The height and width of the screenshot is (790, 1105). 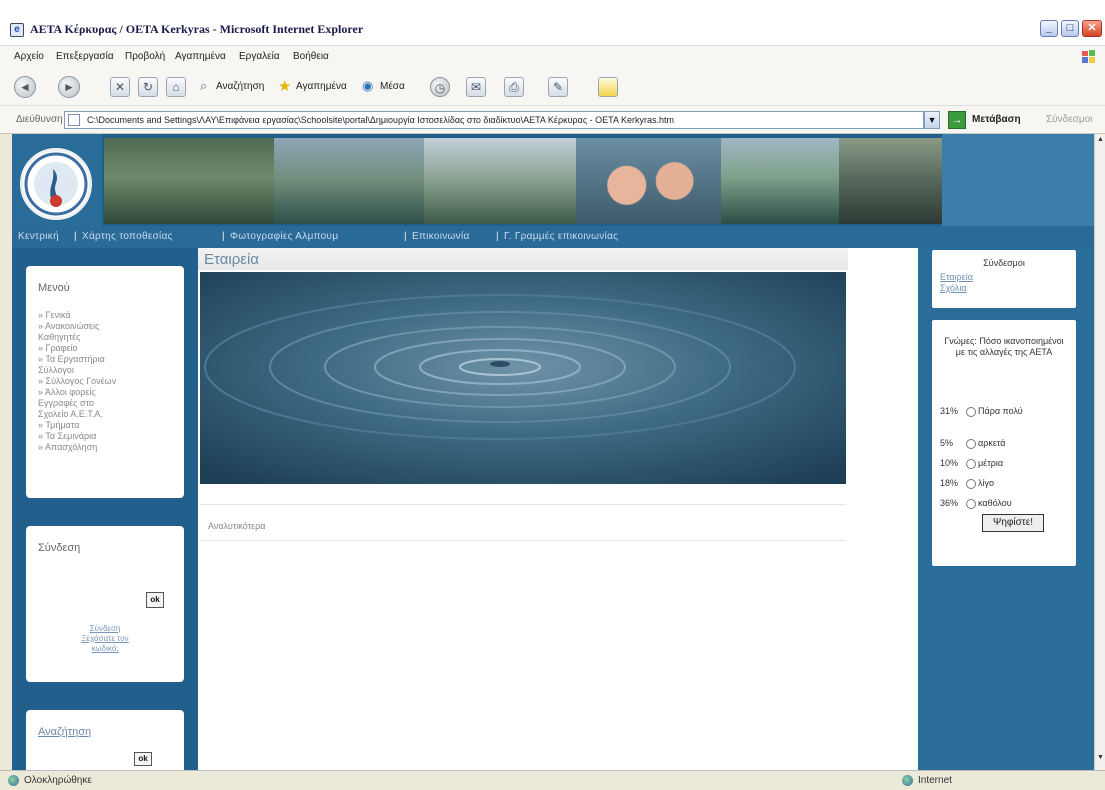 I want to click on mail-icon: ✉, so click(x=476, y=87).